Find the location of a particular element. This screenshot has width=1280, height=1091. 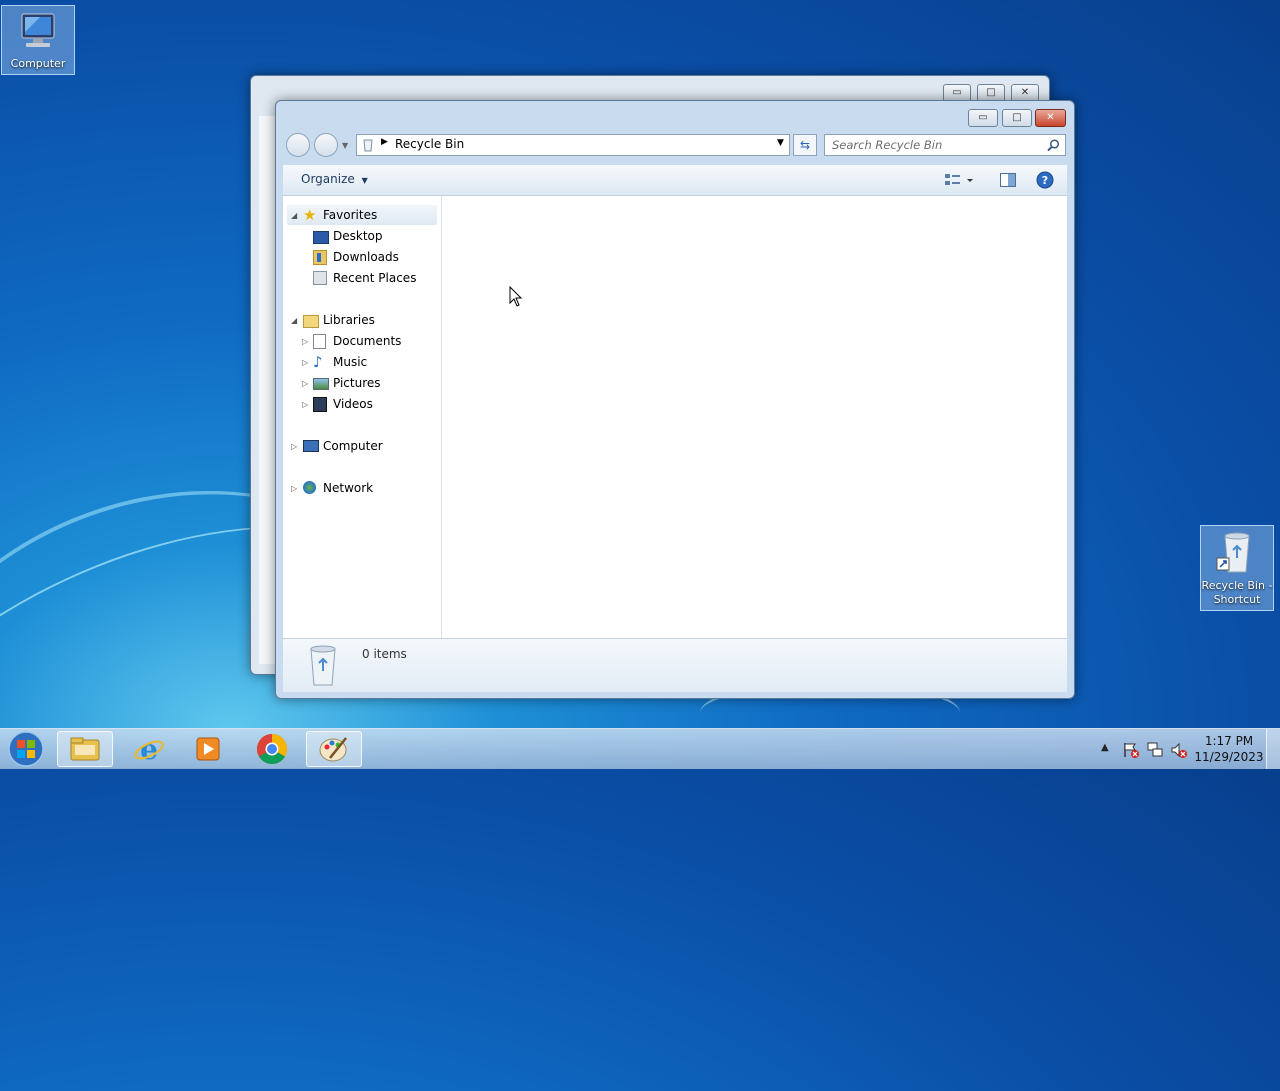

nav-item-label: Downloads is located at coordinates (366, 257).